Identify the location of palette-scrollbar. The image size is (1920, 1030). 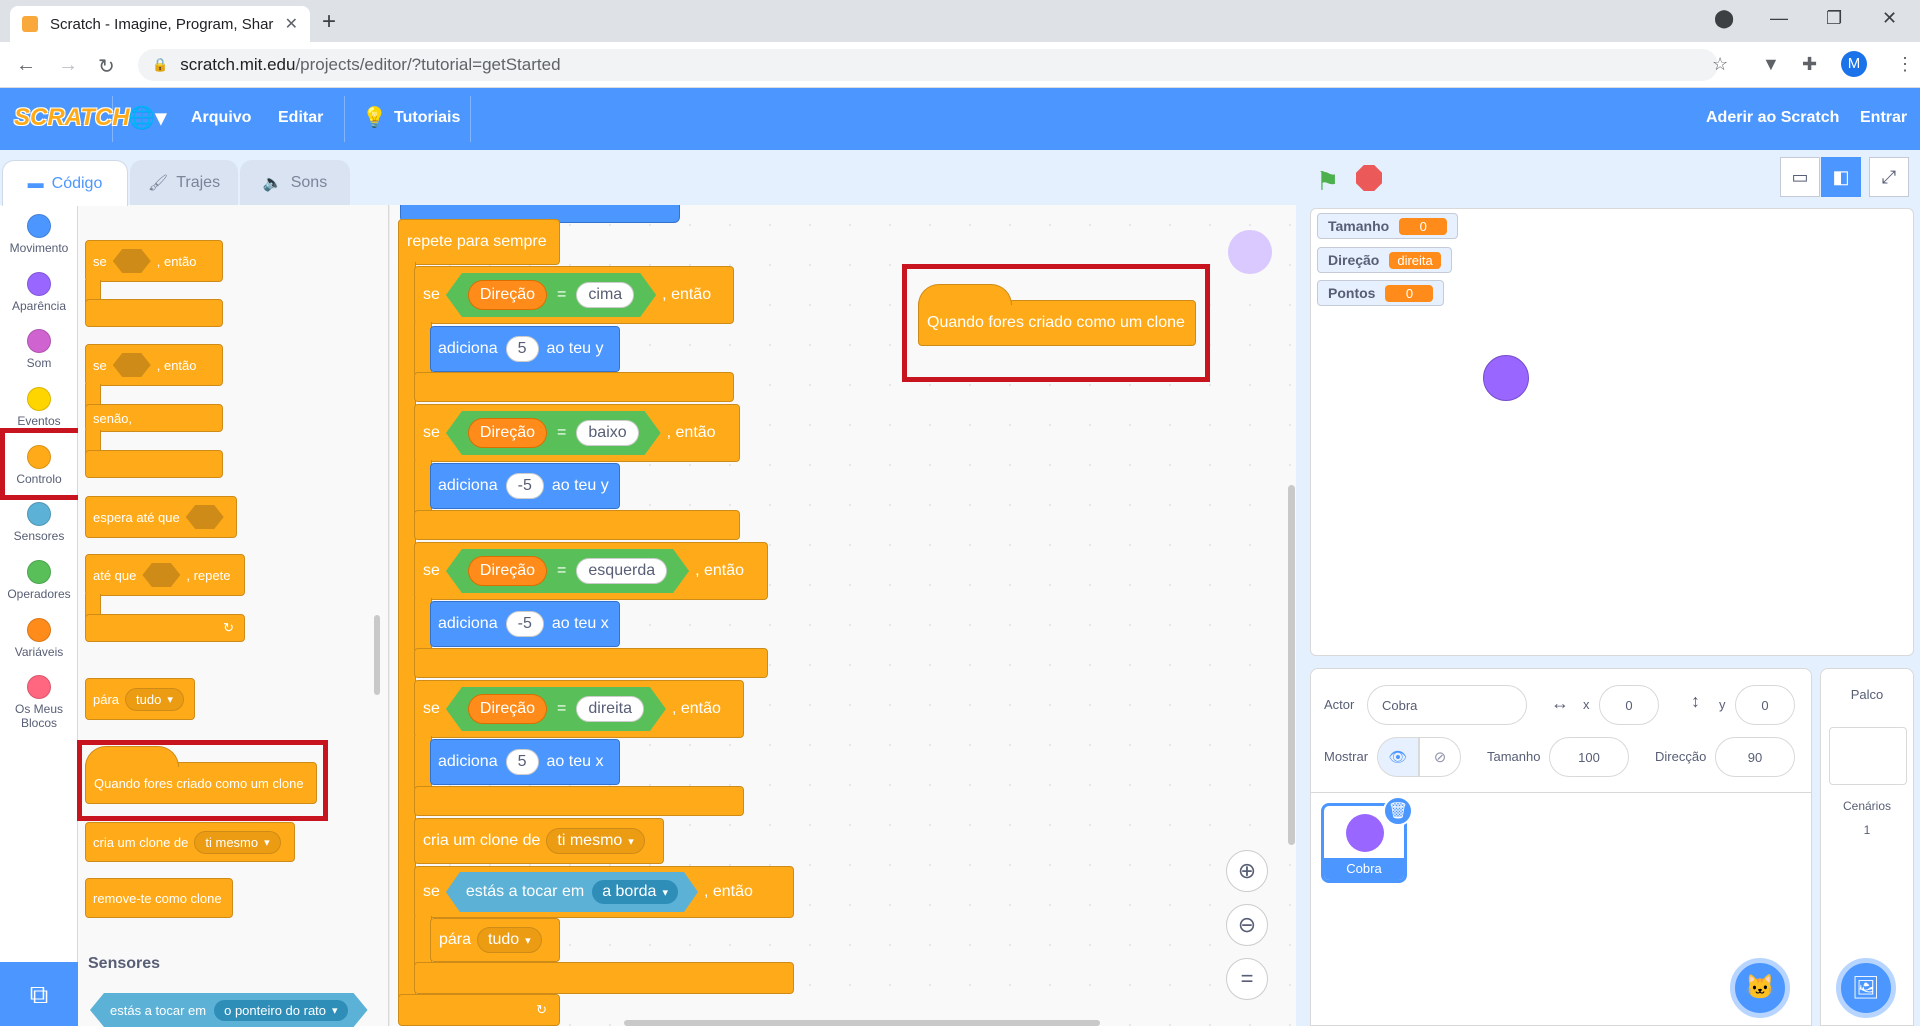
(377, 655).